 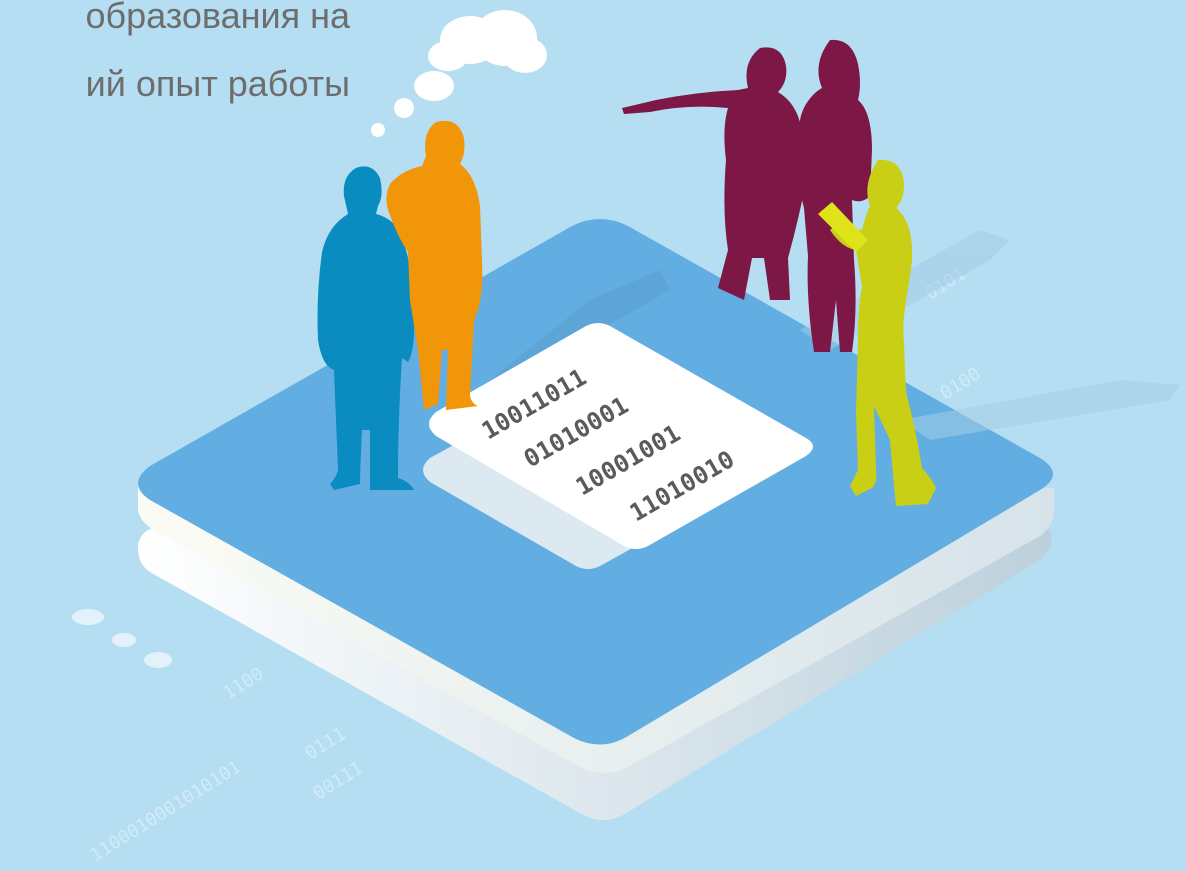 What do you see at coordinates (326, 743) in the screenshot?
I see `bg-binary-2: 0111` at bounding box center [326, 743].